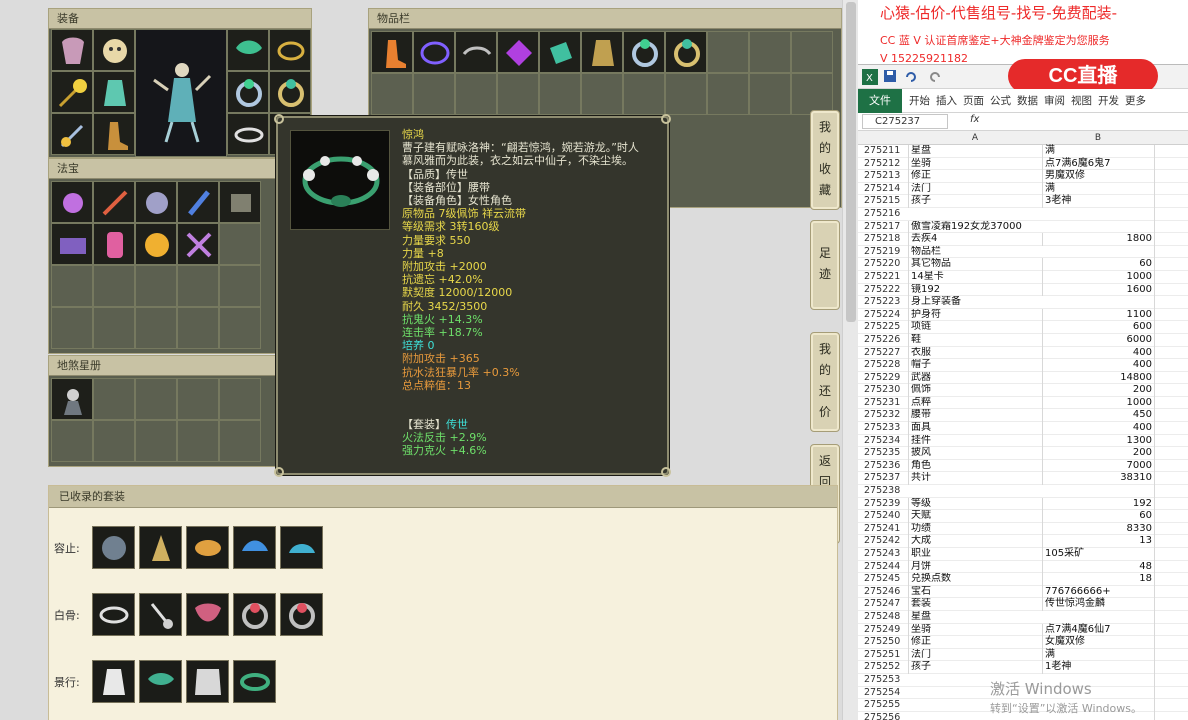 This screenshot has height=720, width=1188. Describe the element at coordinates (1098, 416) in the screenshot. I see `cell-b: 450` at that location.